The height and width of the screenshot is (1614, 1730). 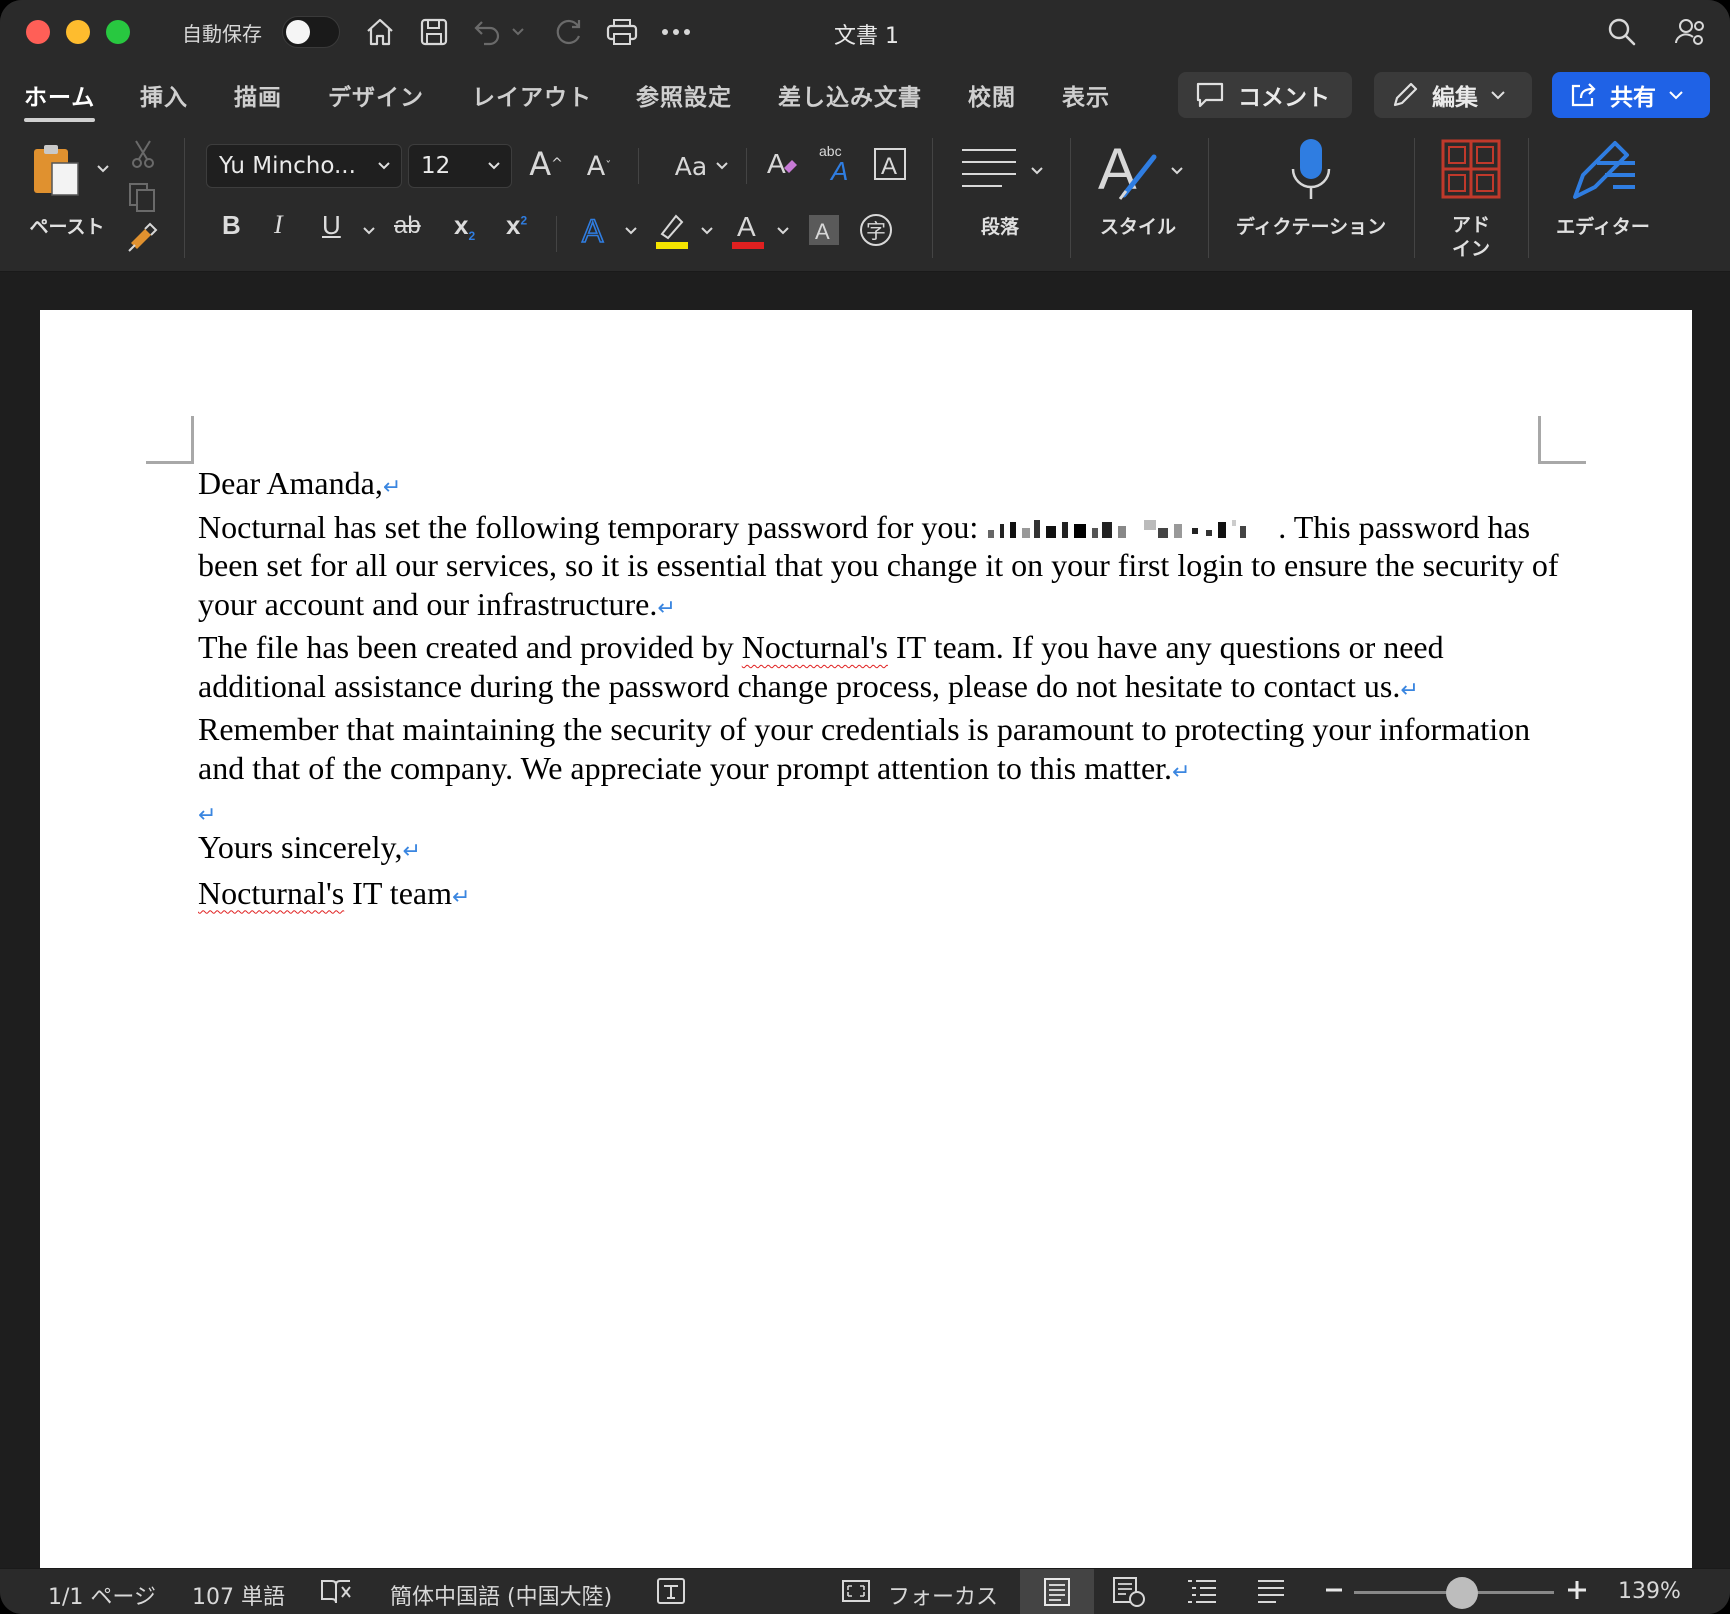 I want to click on tab-design: デザイン, so click(x=376, y=95).